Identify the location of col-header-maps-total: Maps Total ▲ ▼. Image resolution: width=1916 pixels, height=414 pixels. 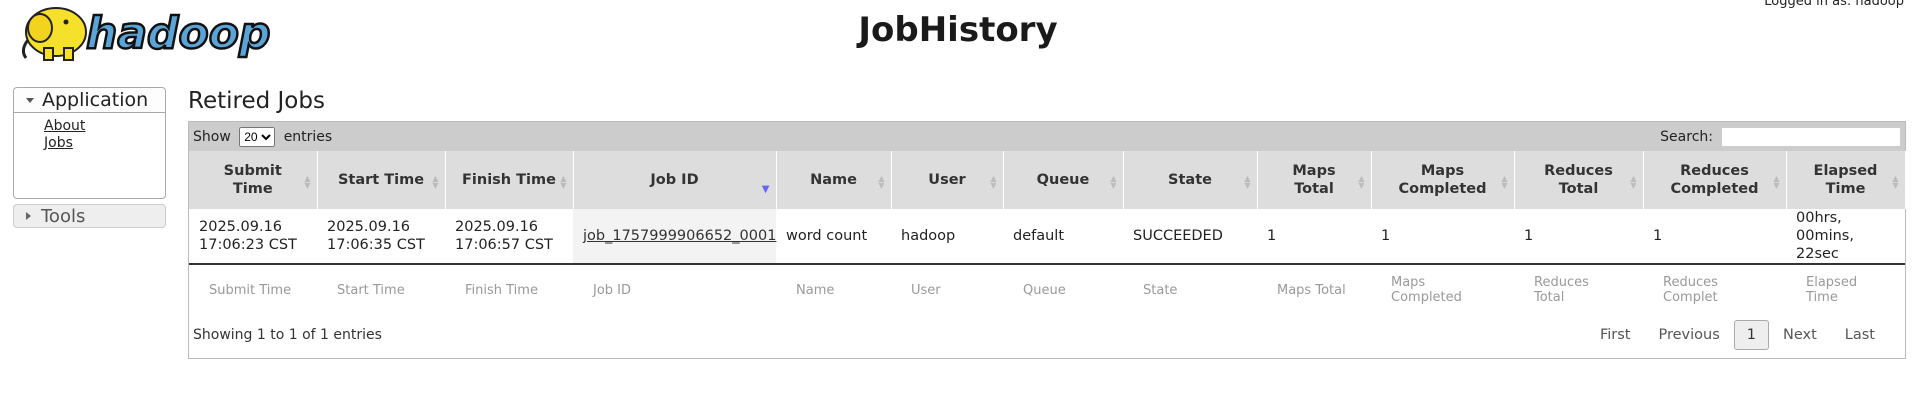
(1314, 180).